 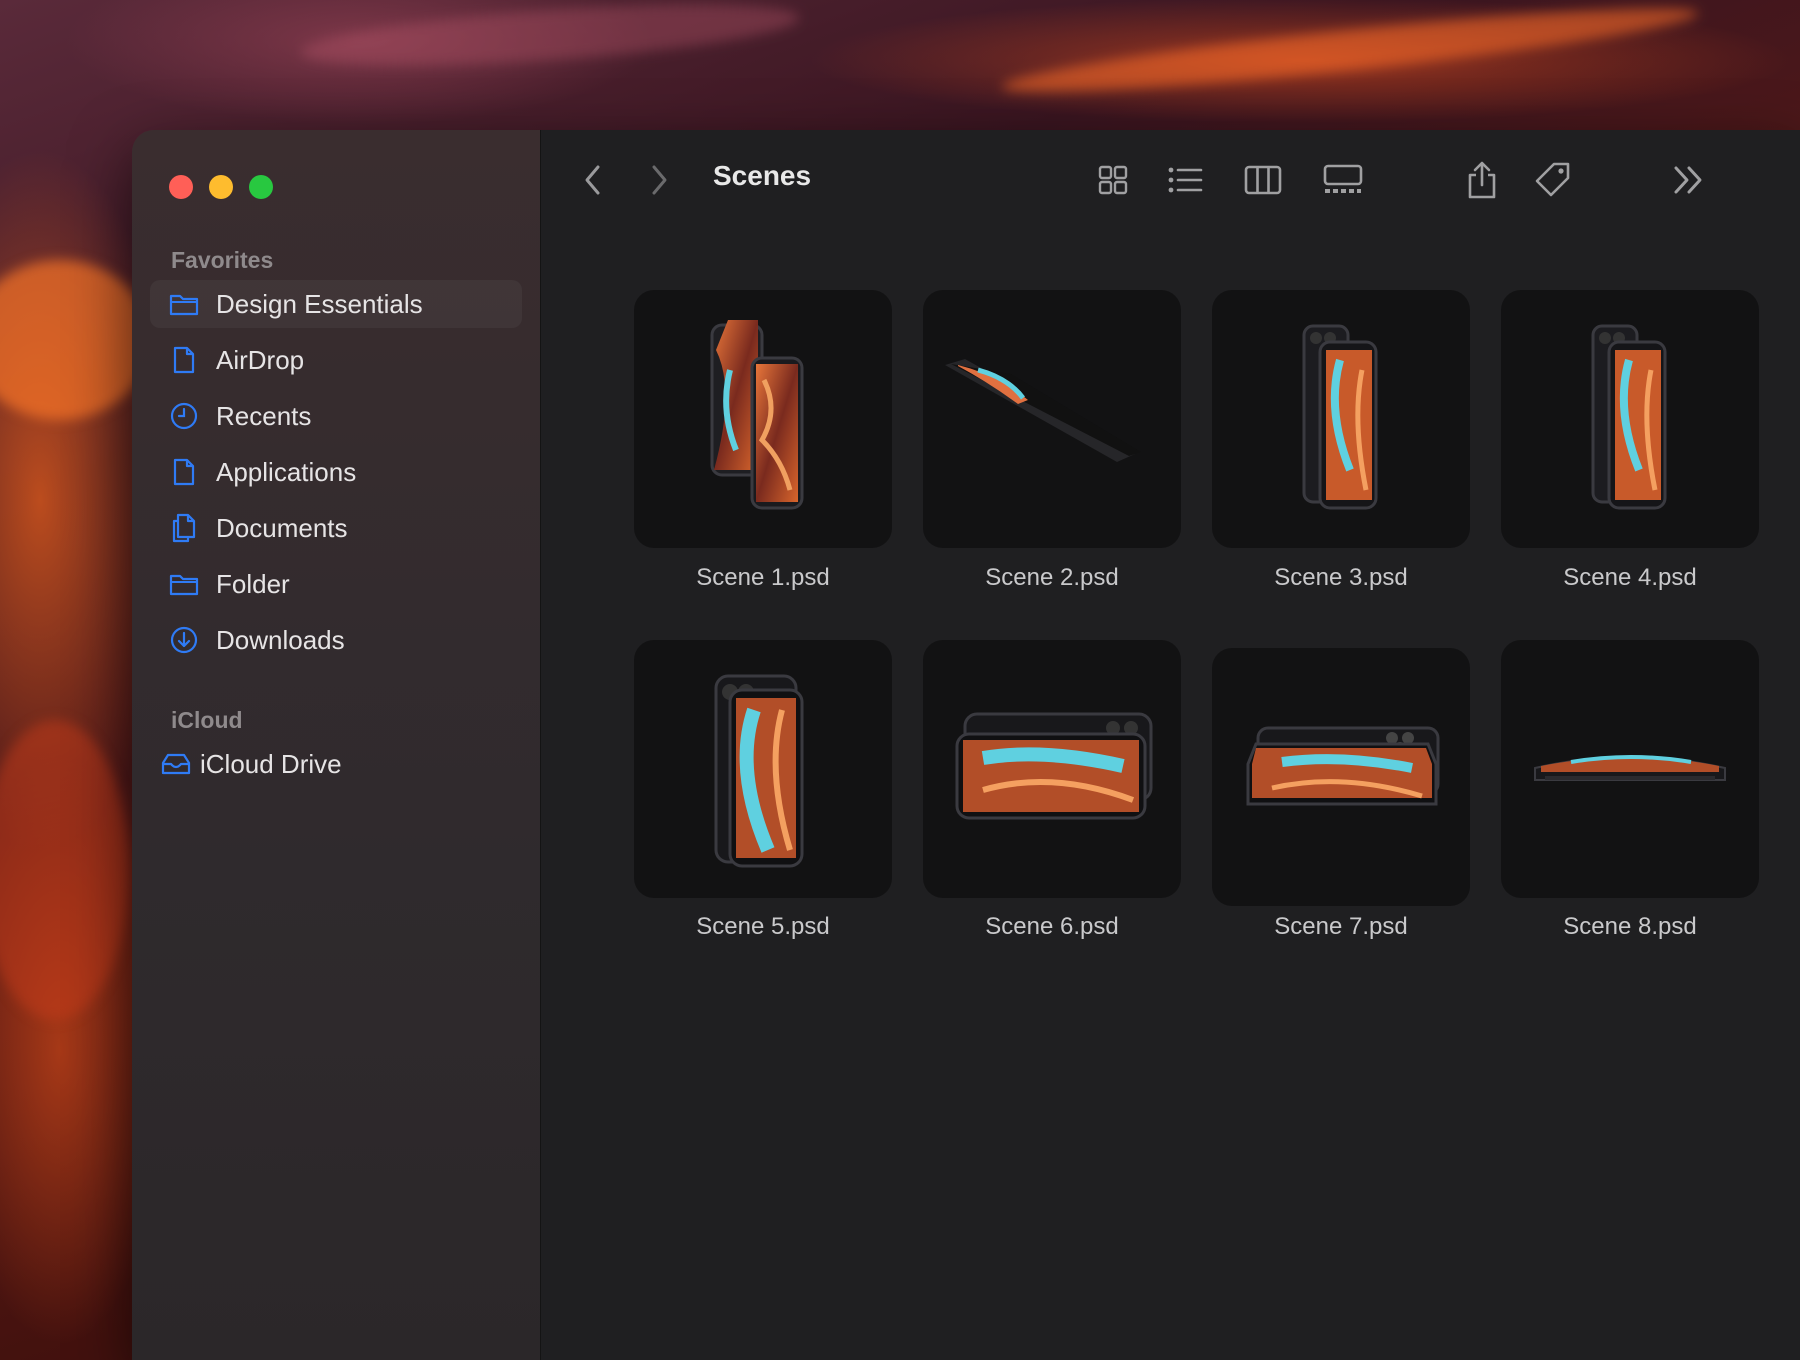 I want to click on file-name: Scene 3.psd, so click(x=1341, y=577).